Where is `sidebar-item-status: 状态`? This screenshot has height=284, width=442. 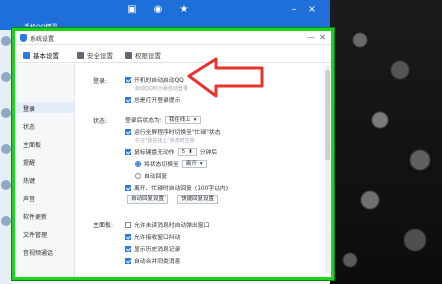
sidebar-item-status: 状态 is located at coordinates (29, 126).